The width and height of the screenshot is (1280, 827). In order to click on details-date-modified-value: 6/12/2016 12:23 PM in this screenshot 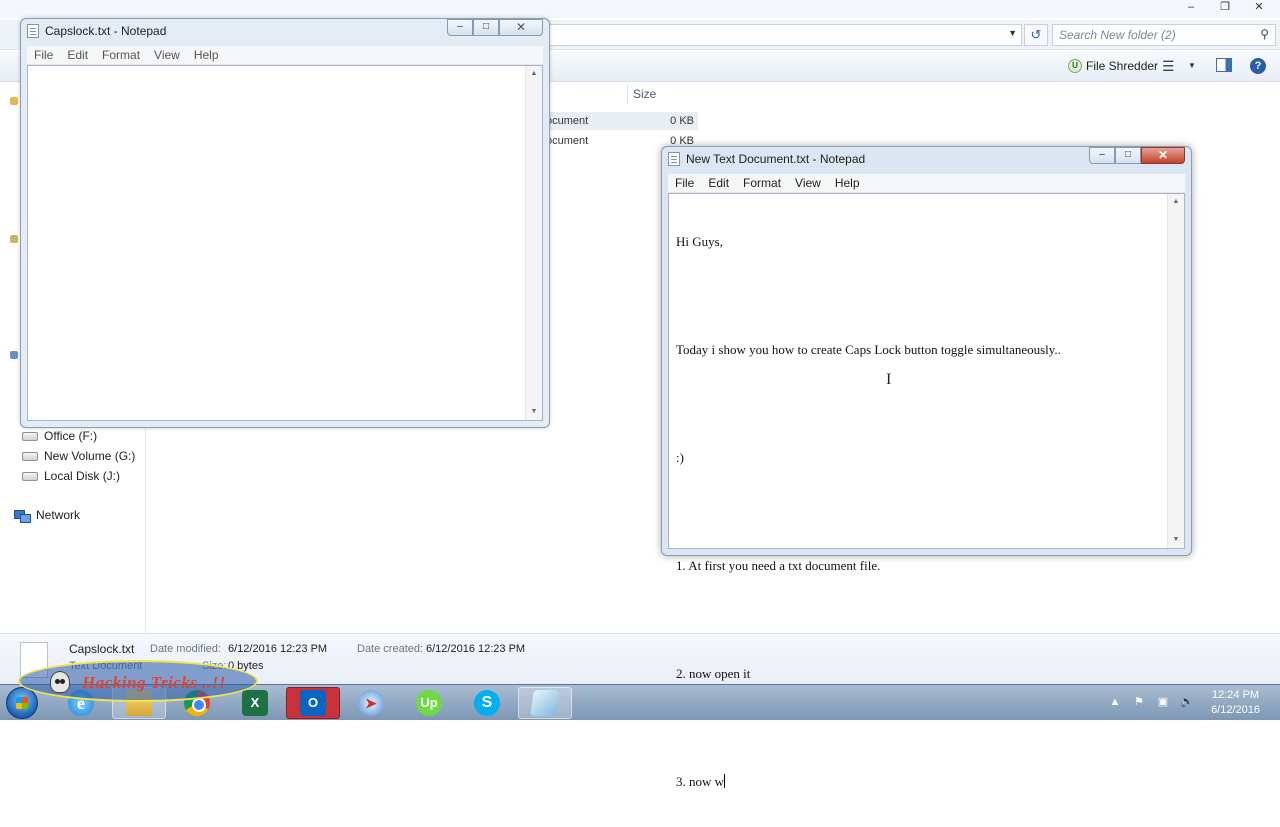, I will do `click(278, 649)`.